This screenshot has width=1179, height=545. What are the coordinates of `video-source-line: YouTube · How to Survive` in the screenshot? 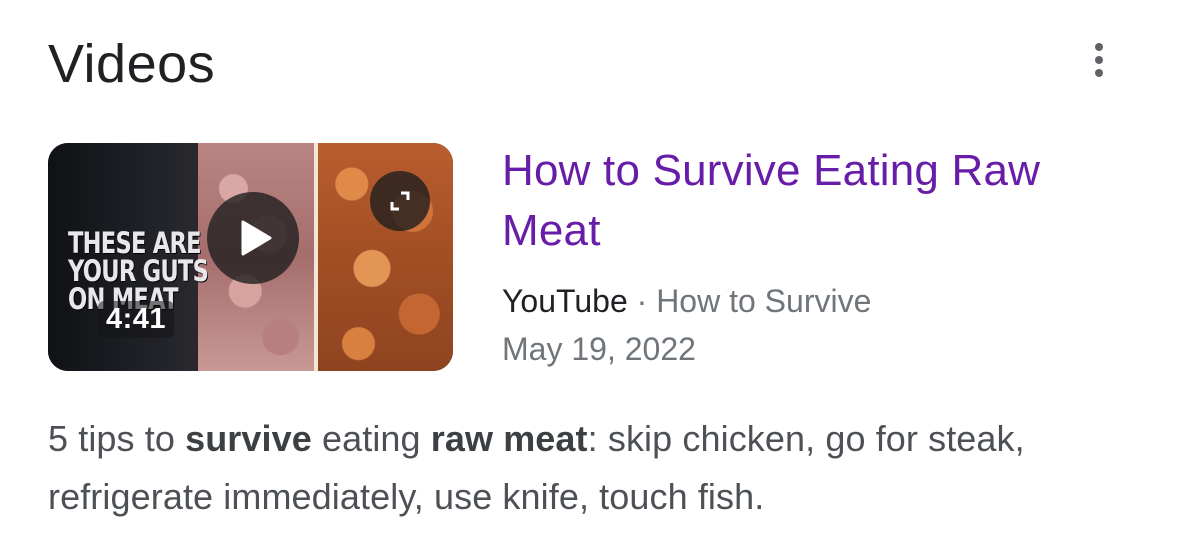 It's located at (812, 301).